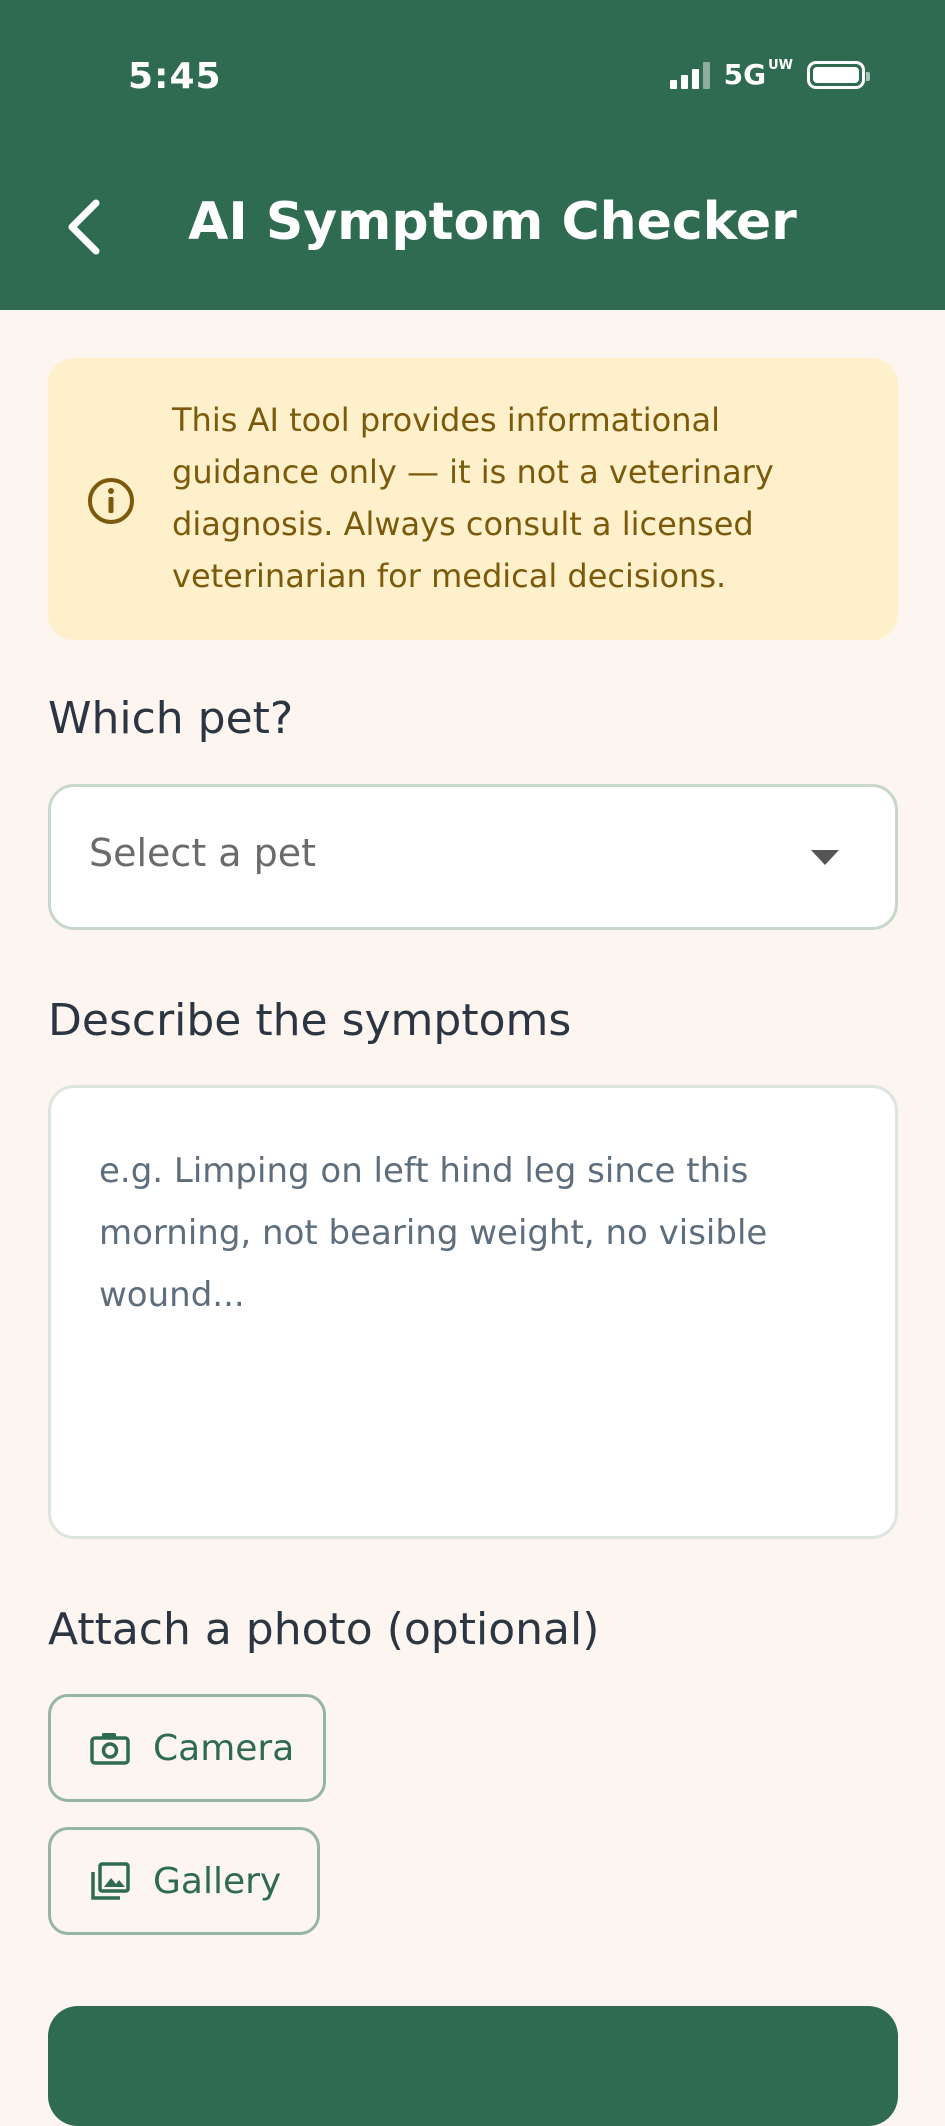 The width and height of the screenshot is (945, 2126). I want to click on camera-button: Camera, so click(187, 1748).